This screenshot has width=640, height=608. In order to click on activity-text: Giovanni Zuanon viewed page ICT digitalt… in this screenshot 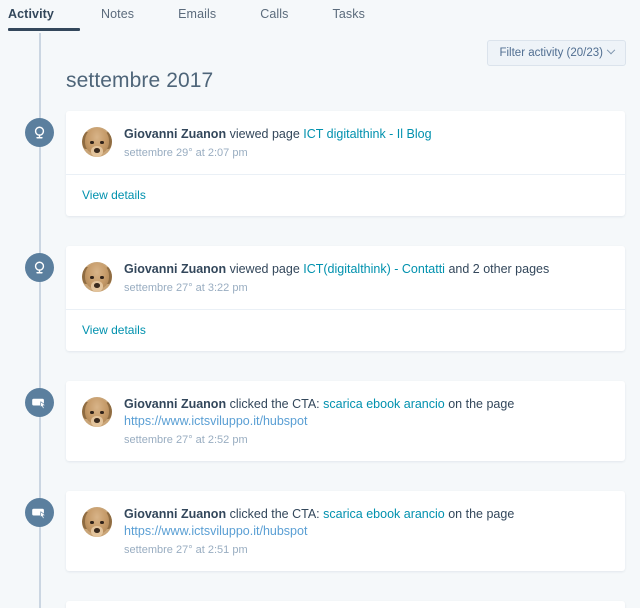, I will do `click(366, 142)`.